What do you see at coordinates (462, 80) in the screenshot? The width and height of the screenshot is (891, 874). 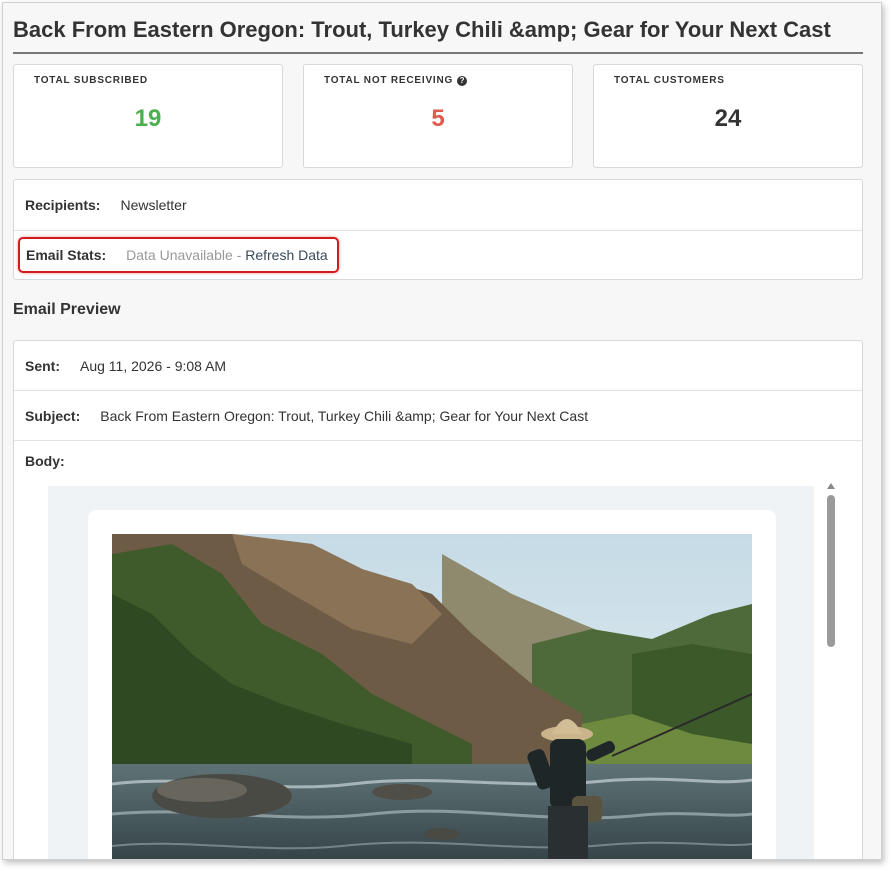 I see `question-circle-icon: ?` at bounding box center [462, 80].